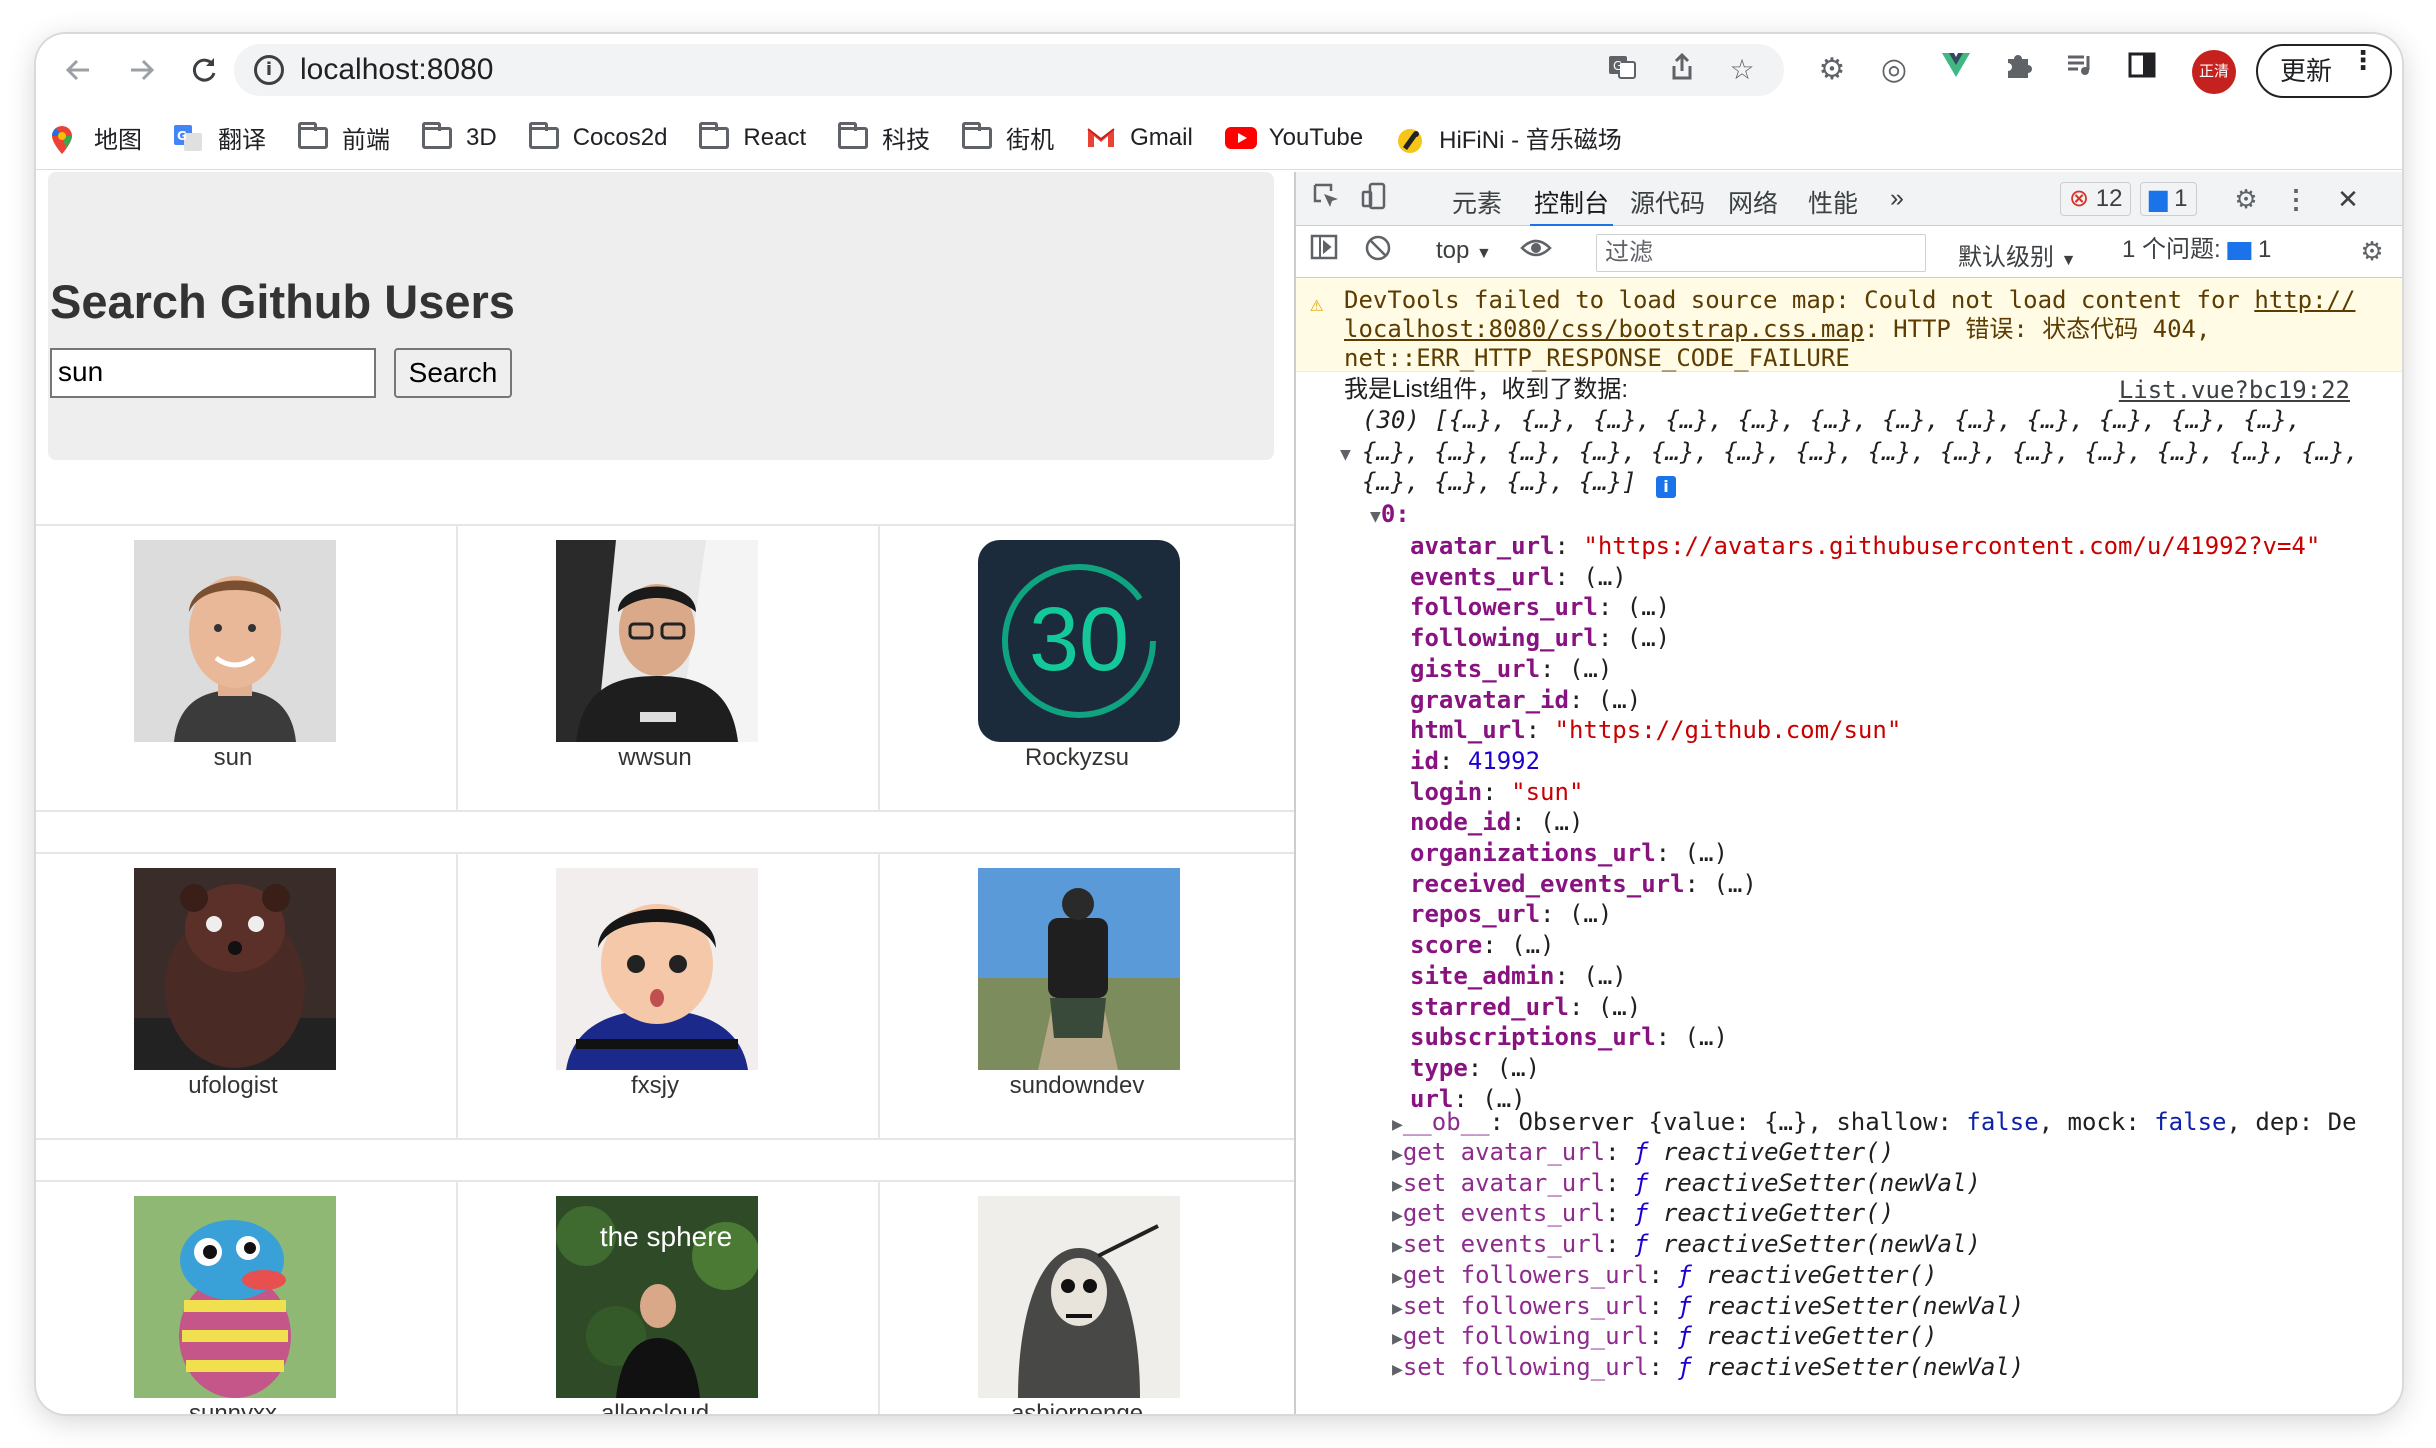 This screenshot has width=2436, height=1448. I want to click on user-card: 30 Rockyzsu, so click(1087, 669).